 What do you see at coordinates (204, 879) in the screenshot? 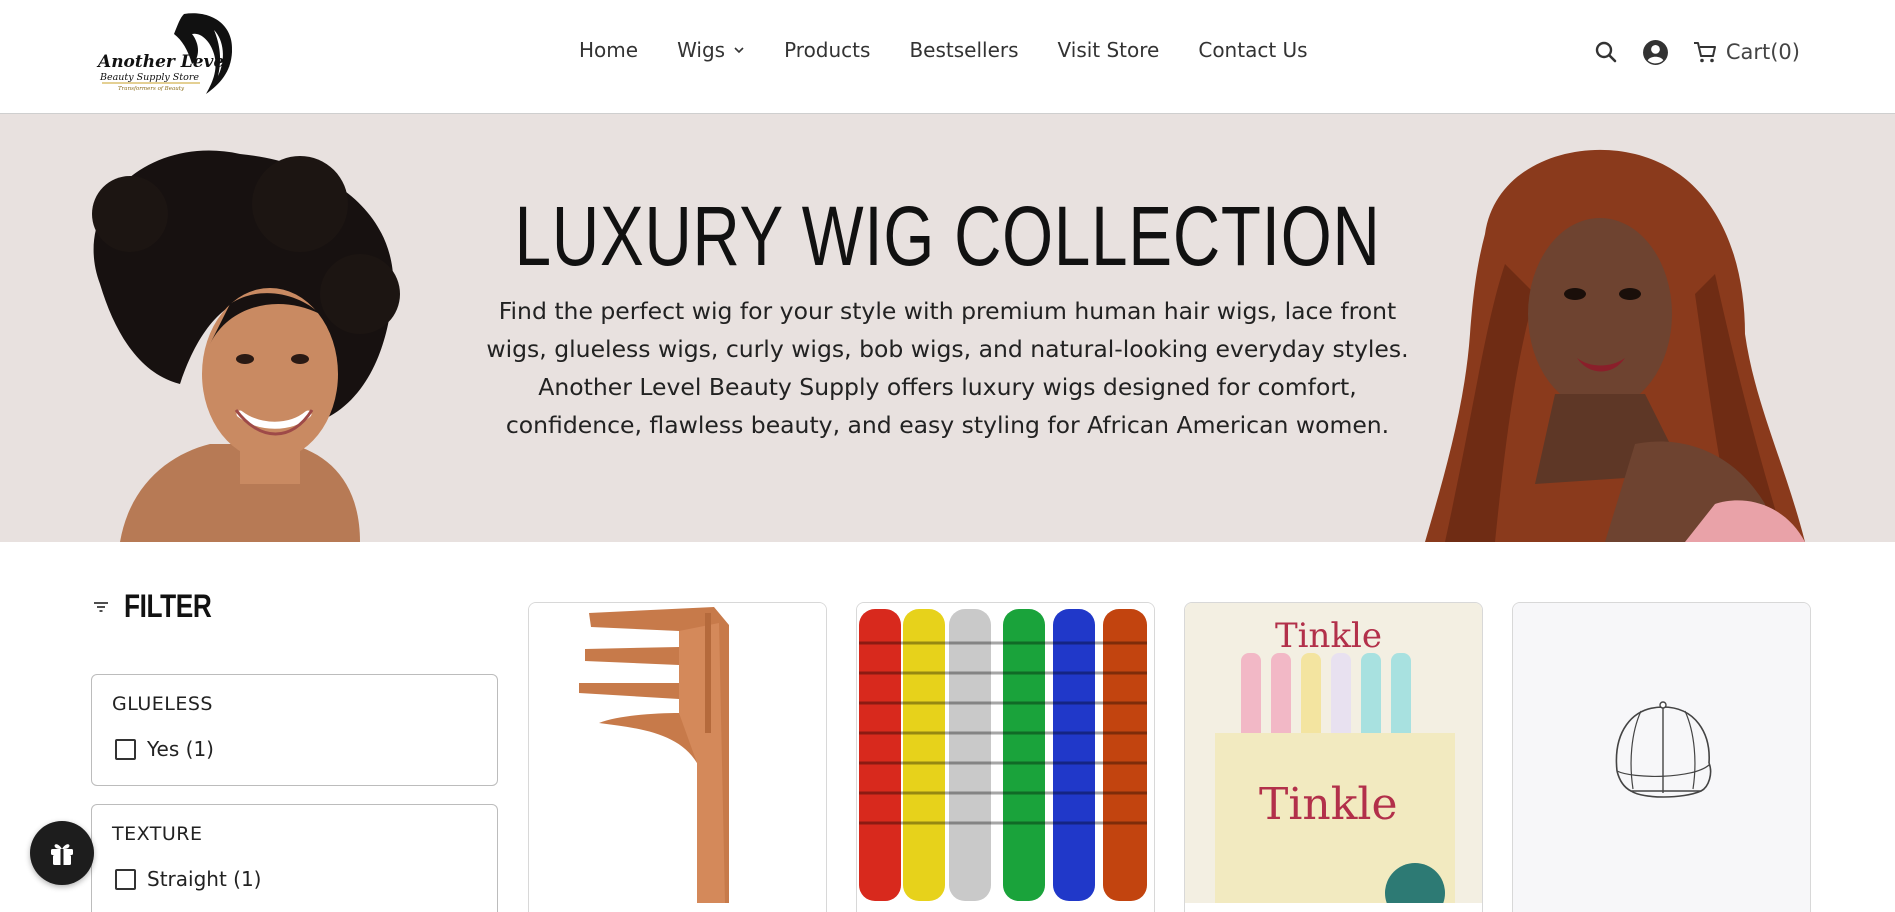
I see `filter-option-label: Straight (1)` at bounding box center [204, 879].